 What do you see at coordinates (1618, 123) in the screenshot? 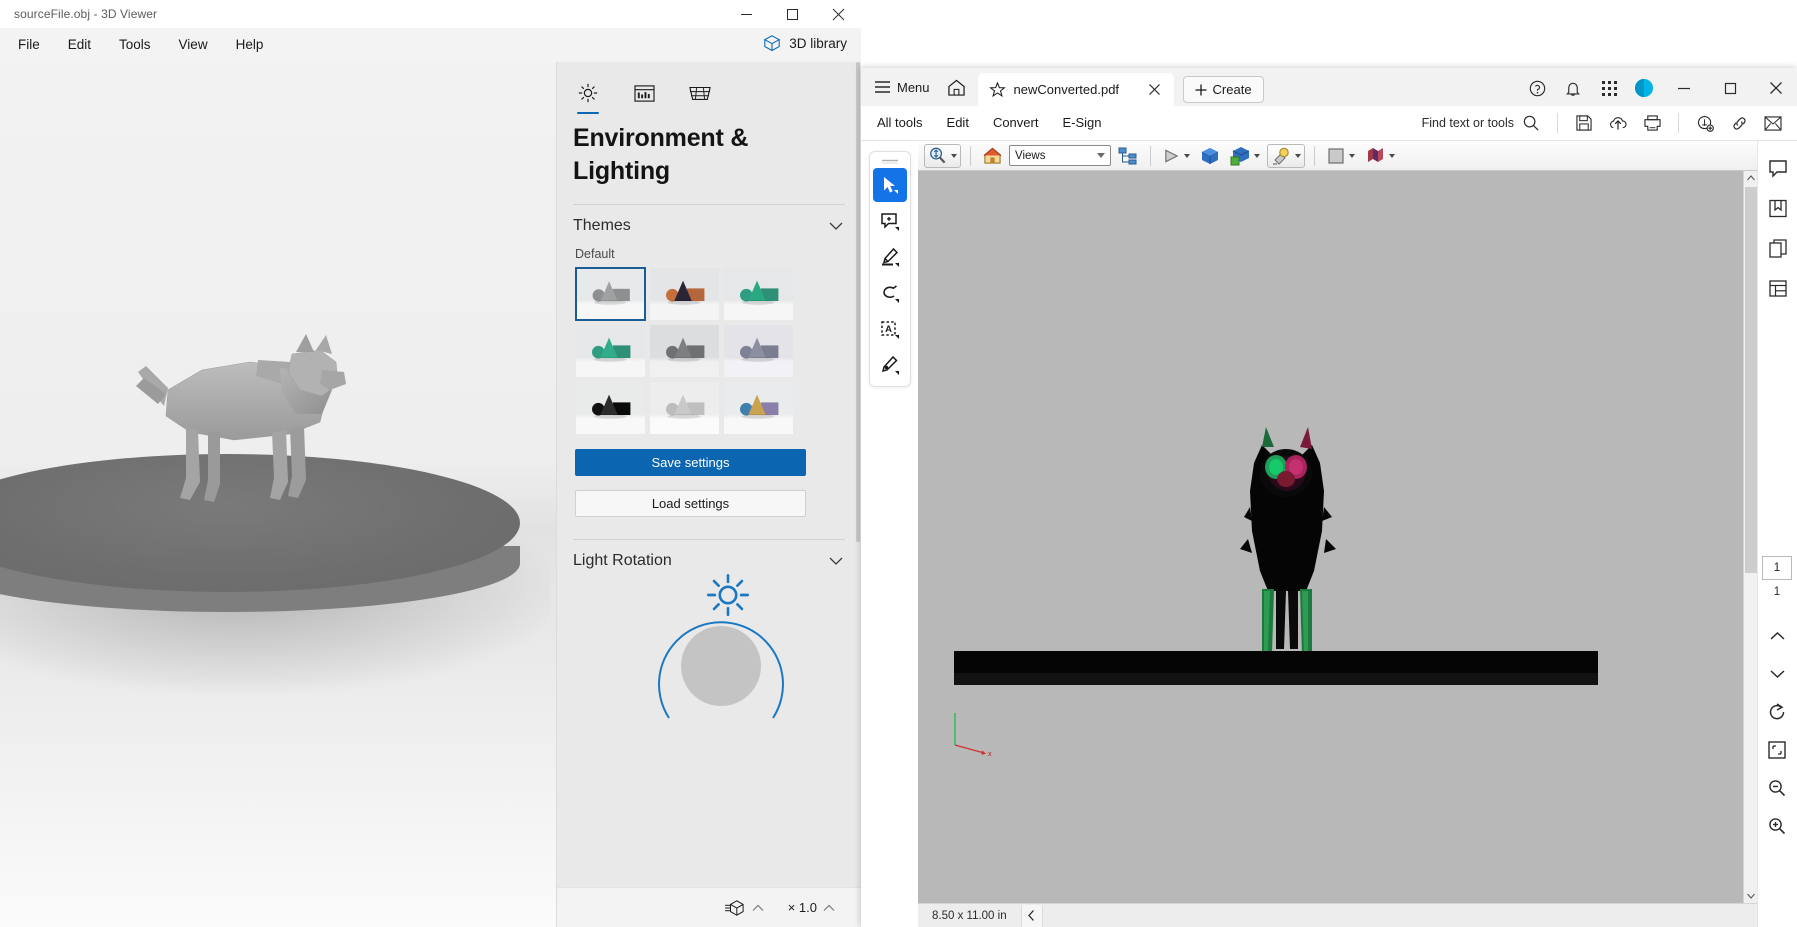
I see `upload-cloud-icon` at bounding box center [1618, 123].